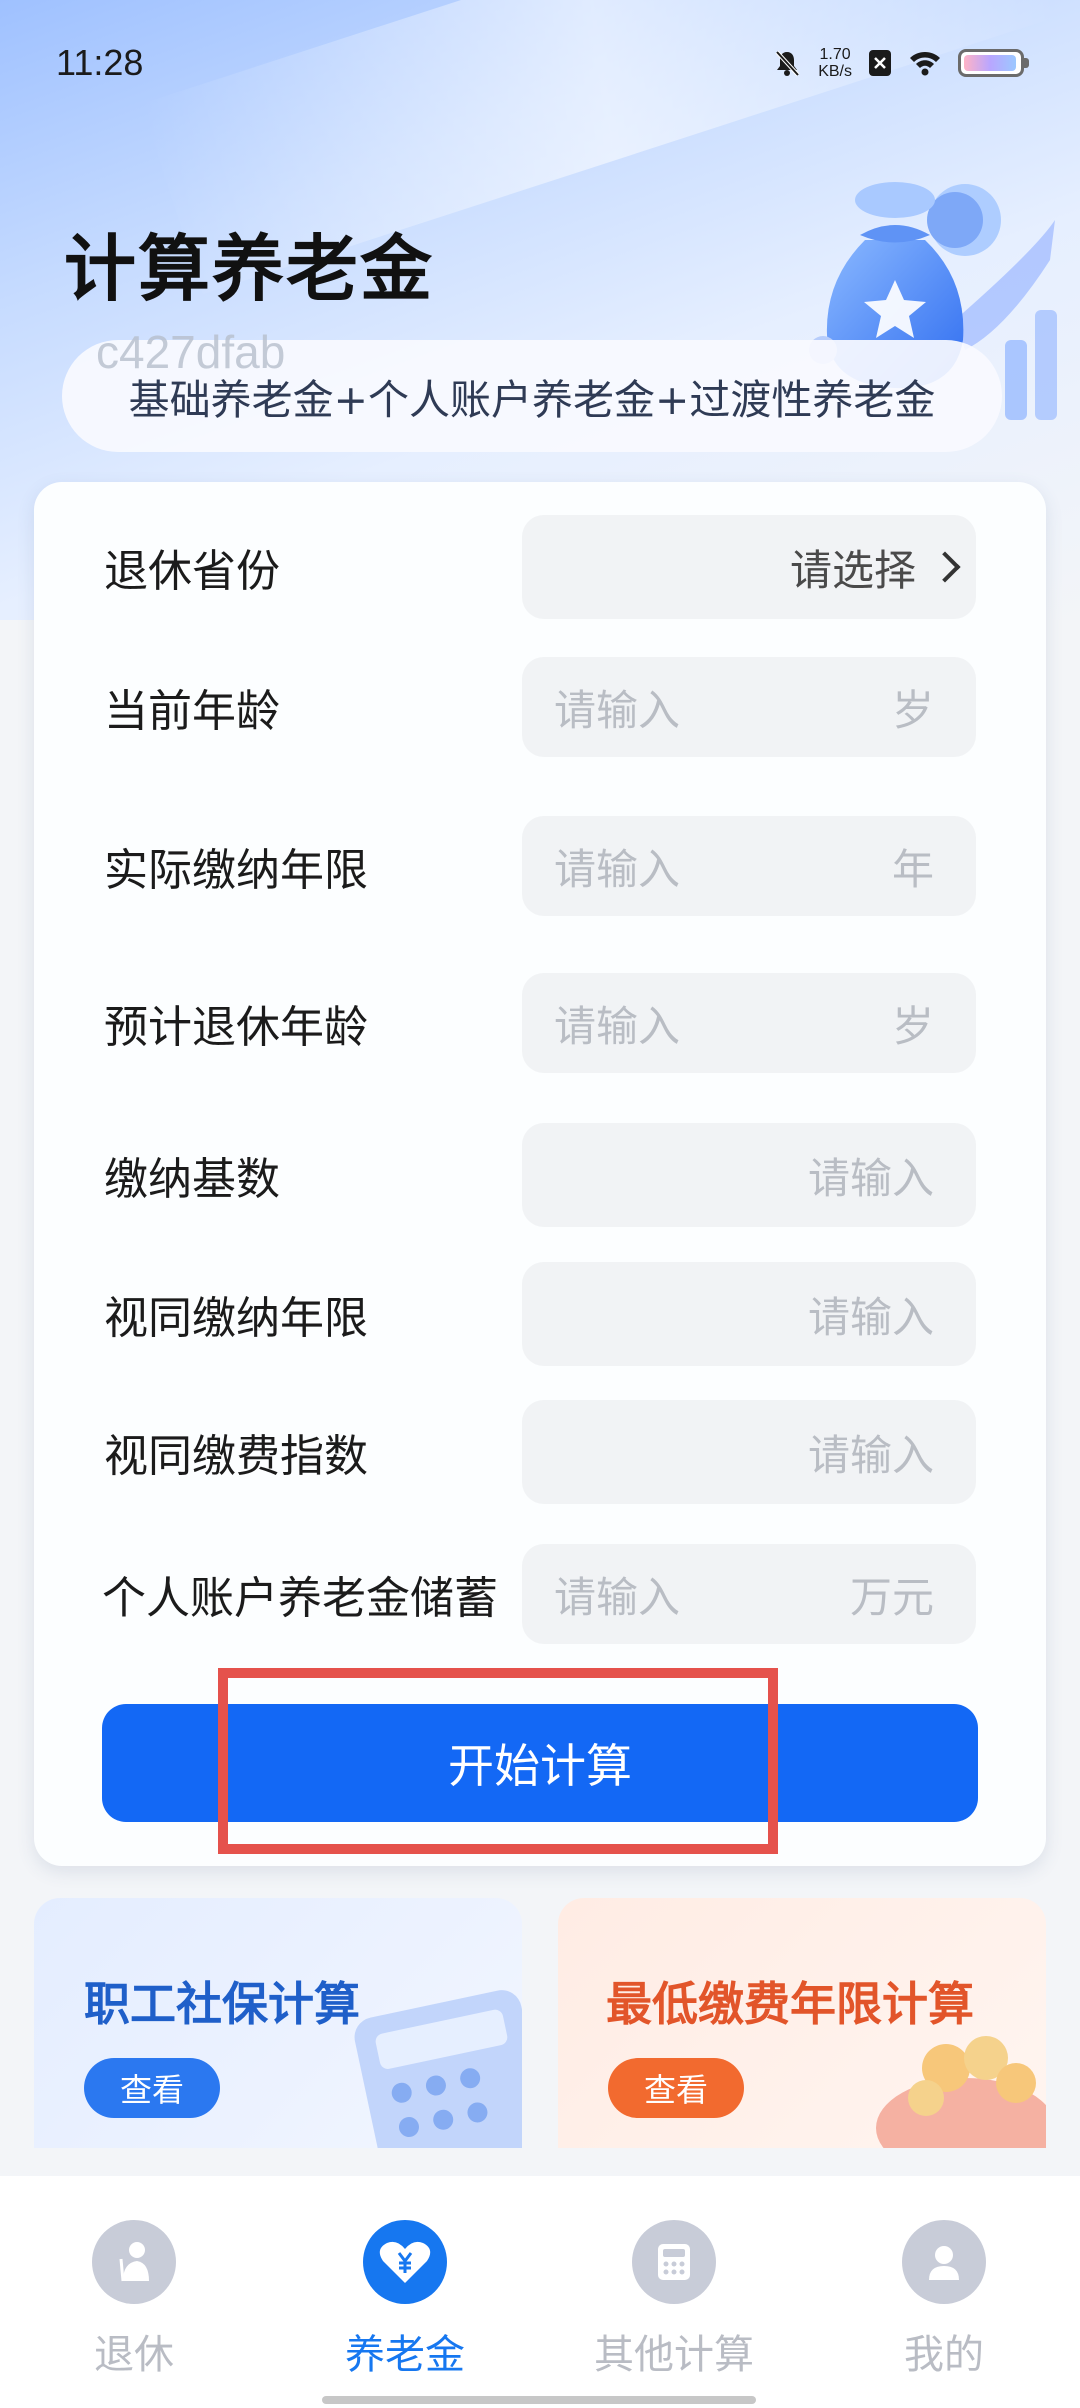 The width and height of the screenshot is (1080, 2408). Describe the element at coordinates (912, 710) in the screenshot. I see `current-age-unit: 岁` at that location.